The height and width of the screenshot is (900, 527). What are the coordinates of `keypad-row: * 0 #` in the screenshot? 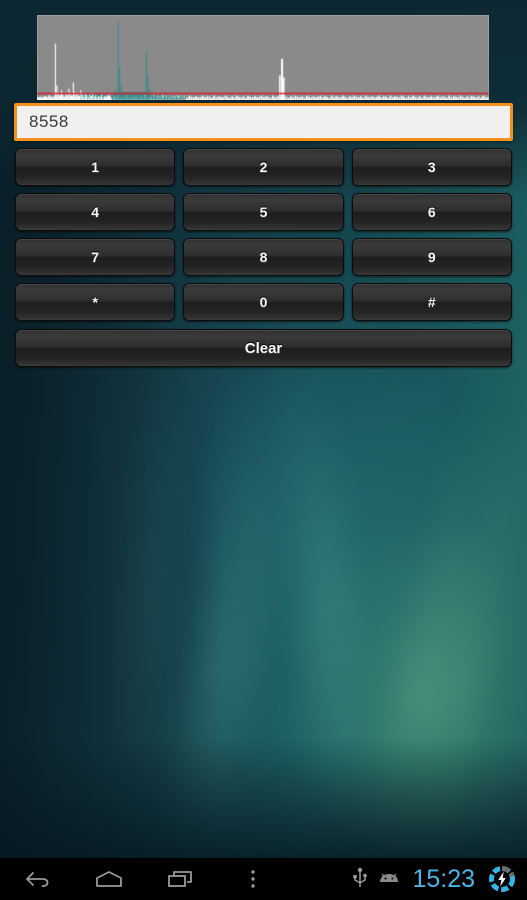 It's located at (263, 302).